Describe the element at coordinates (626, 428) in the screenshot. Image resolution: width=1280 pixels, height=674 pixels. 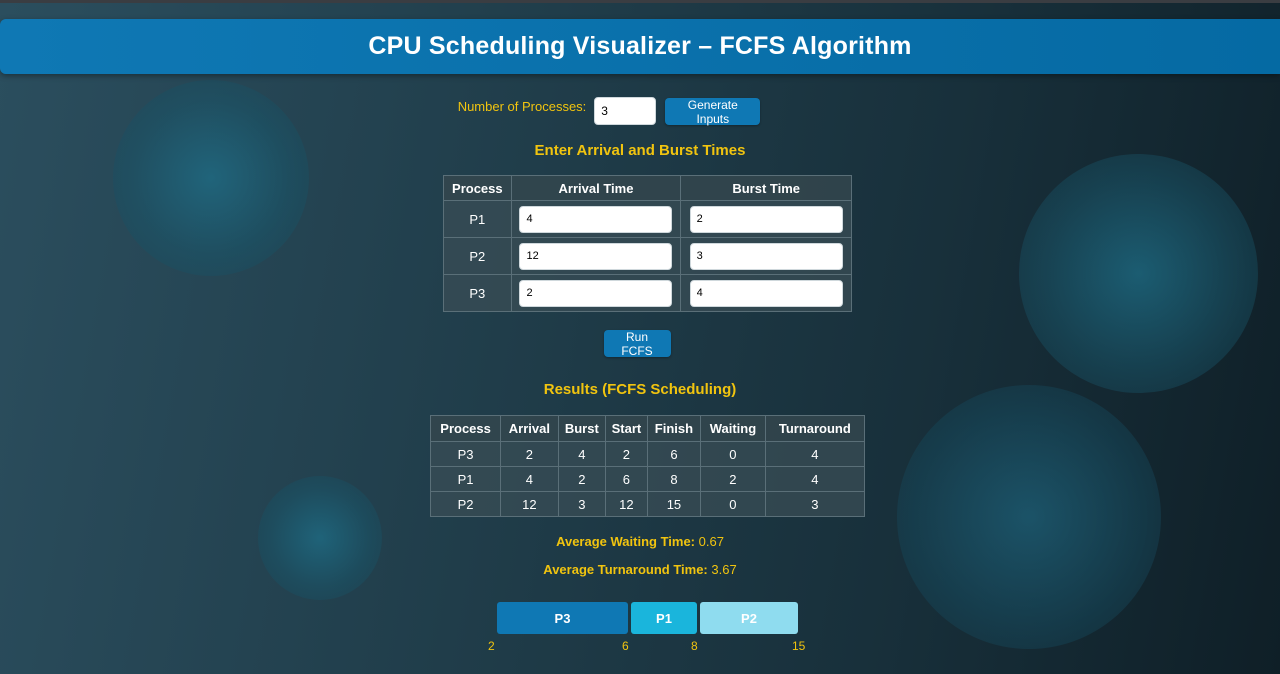
I see `results-col-start: Start` at that location.